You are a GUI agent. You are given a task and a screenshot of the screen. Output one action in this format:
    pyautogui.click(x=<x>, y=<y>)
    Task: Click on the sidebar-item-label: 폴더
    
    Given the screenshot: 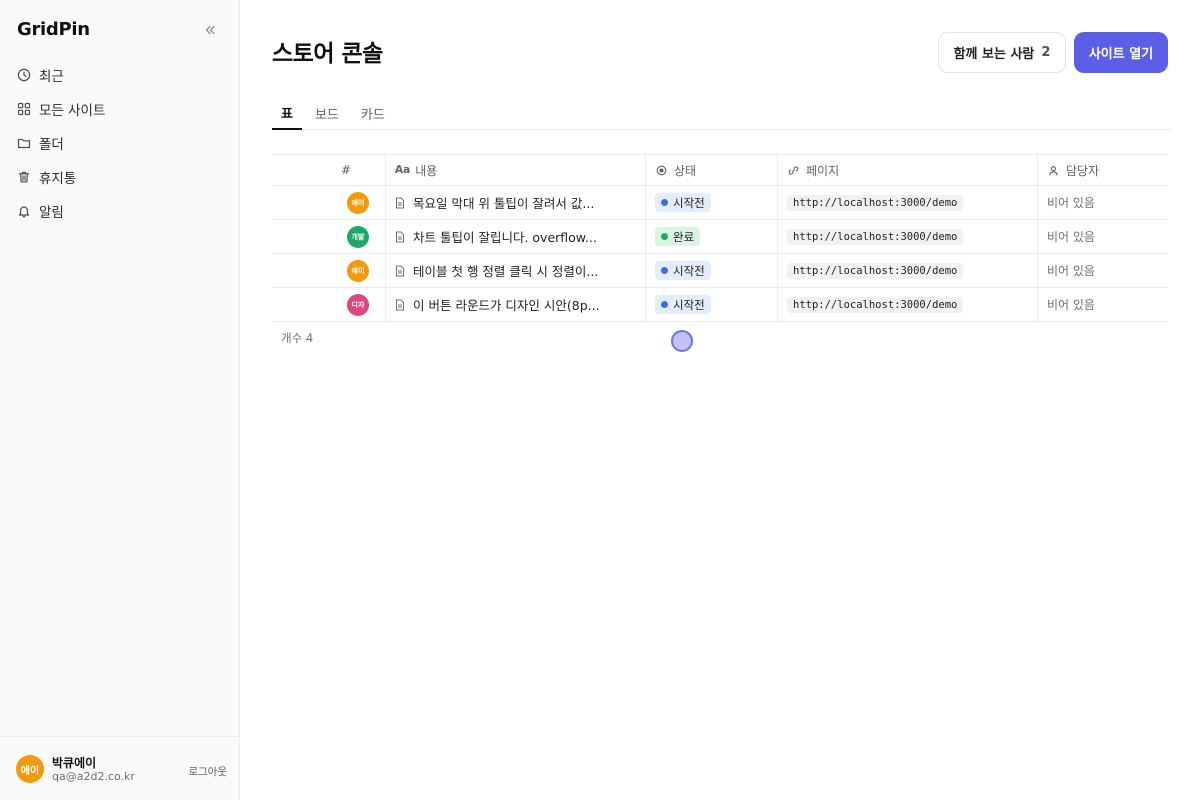 What is the action you would take?
    pyautogui.click(x=51, y=145)
    